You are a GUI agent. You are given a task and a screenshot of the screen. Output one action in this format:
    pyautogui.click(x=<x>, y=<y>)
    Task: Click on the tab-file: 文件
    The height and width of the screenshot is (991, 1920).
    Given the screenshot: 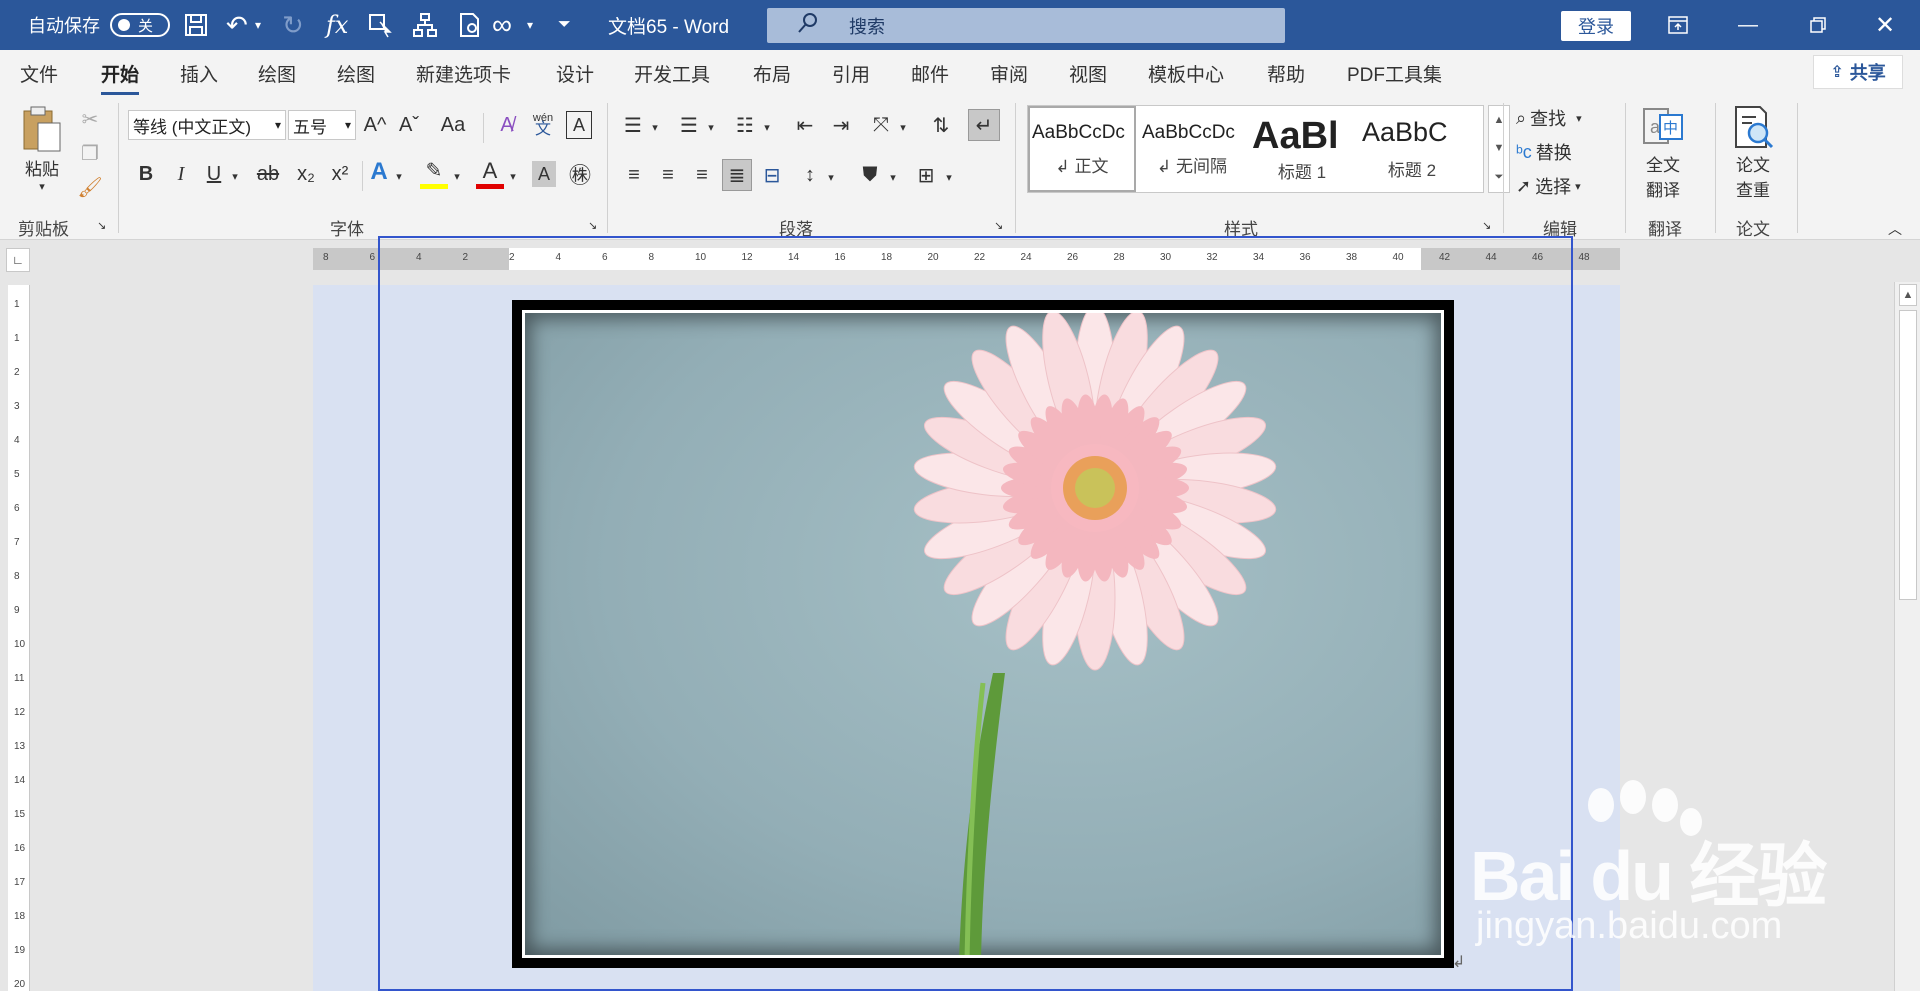 What is the action you would take?
    pyautogui.click(x=39, y=73)
    